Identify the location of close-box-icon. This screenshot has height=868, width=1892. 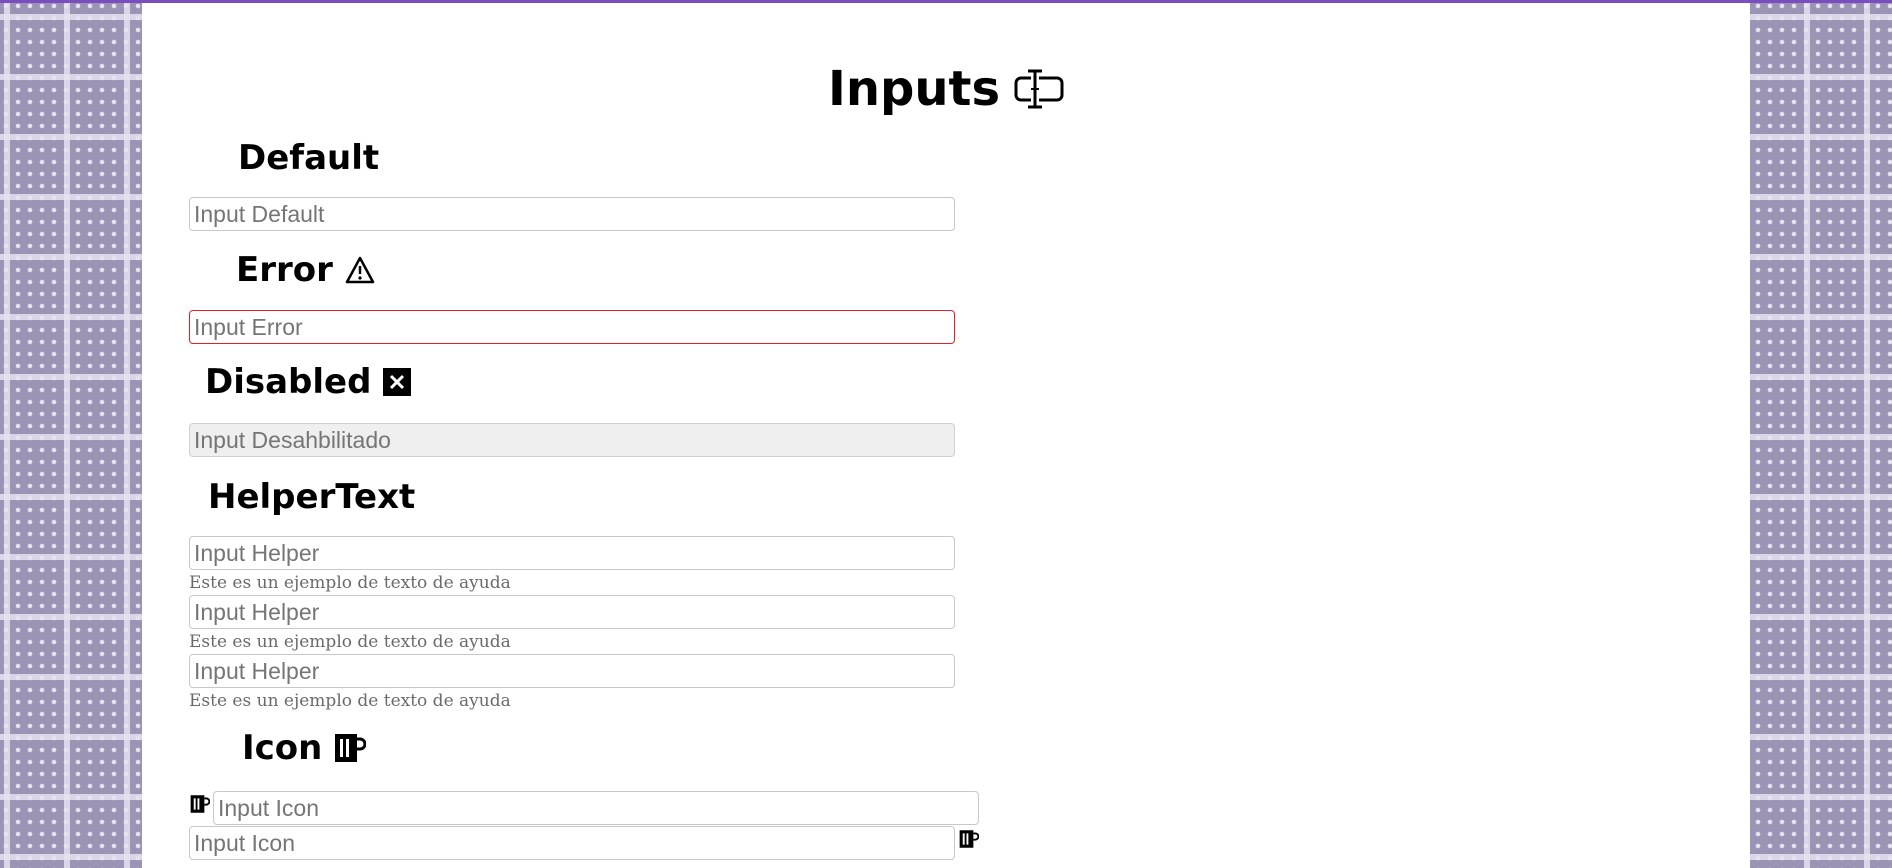
(397, 382).